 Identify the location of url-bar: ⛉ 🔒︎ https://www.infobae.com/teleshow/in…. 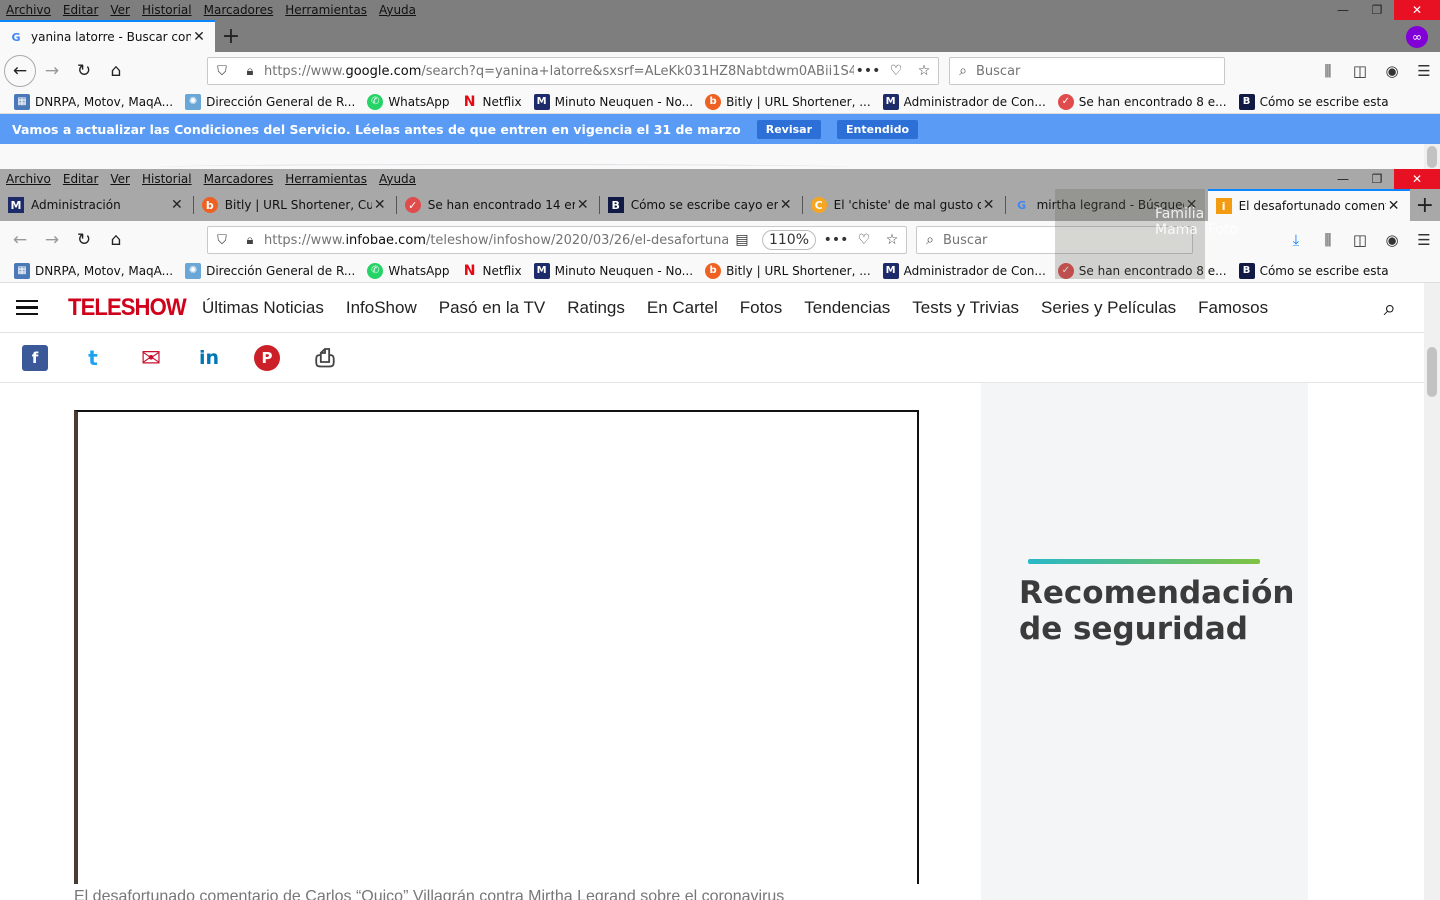
(557, 240).